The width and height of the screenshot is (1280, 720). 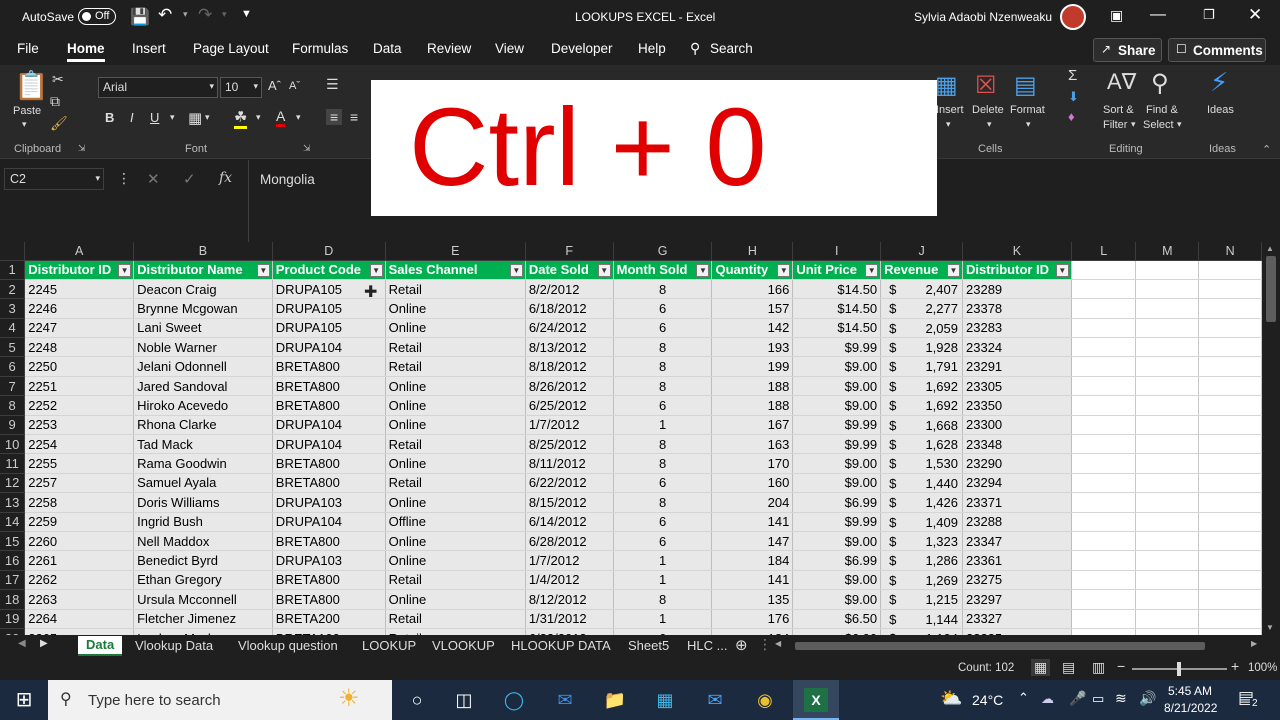 What do you see at coordinates (1000, 646) in the screenshot?
I see `hscroll-thumb` at bounding box center [1000, 646].